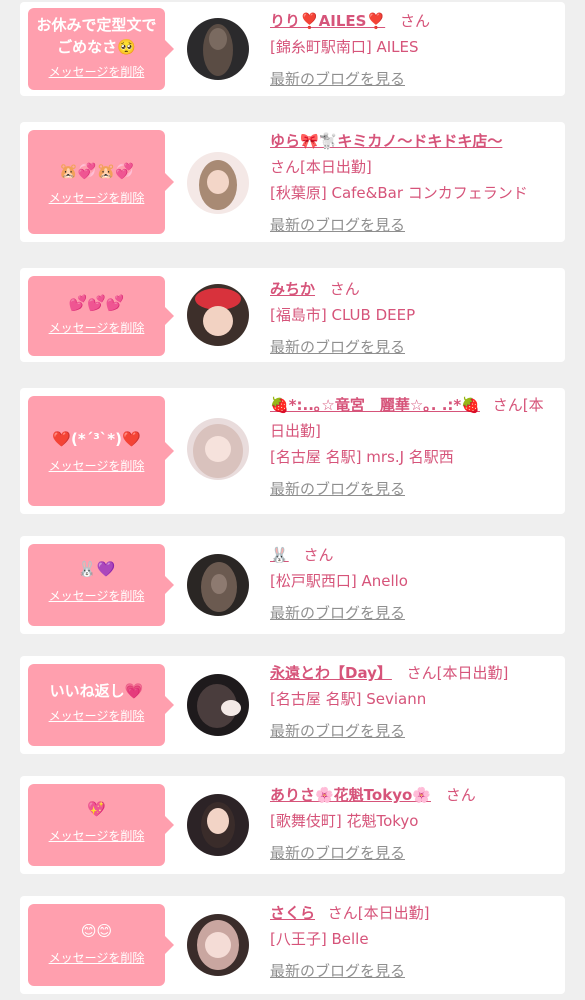 The height and width of the screenshot is (1000, 585). What do you see at coordinates (319, 939) in the screenshot?
I see `shop-location: [八王子] Belle` at bounding box center [319, 939].